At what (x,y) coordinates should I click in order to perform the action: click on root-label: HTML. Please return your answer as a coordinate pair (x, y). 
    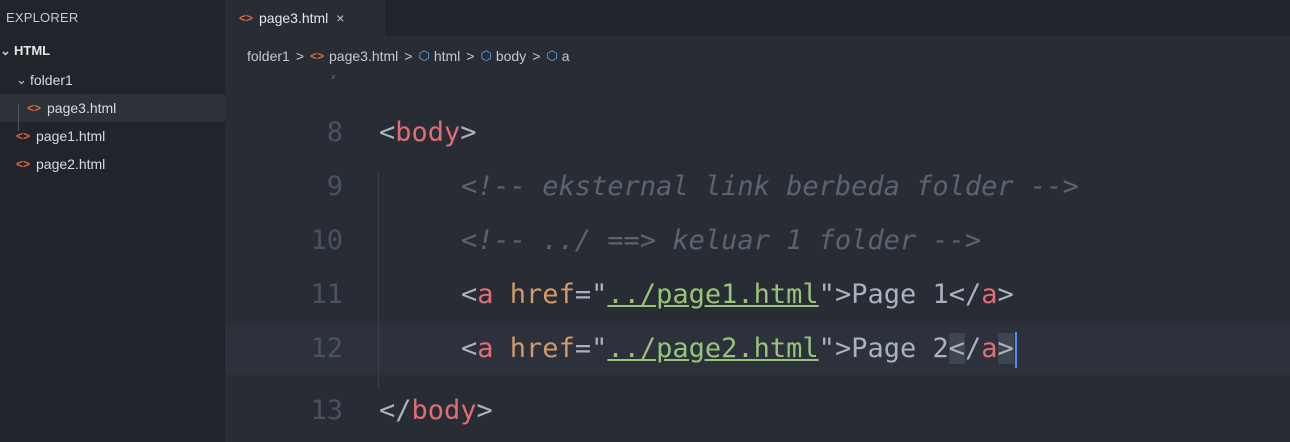
    Looking at the image, I should click on (32, 50).